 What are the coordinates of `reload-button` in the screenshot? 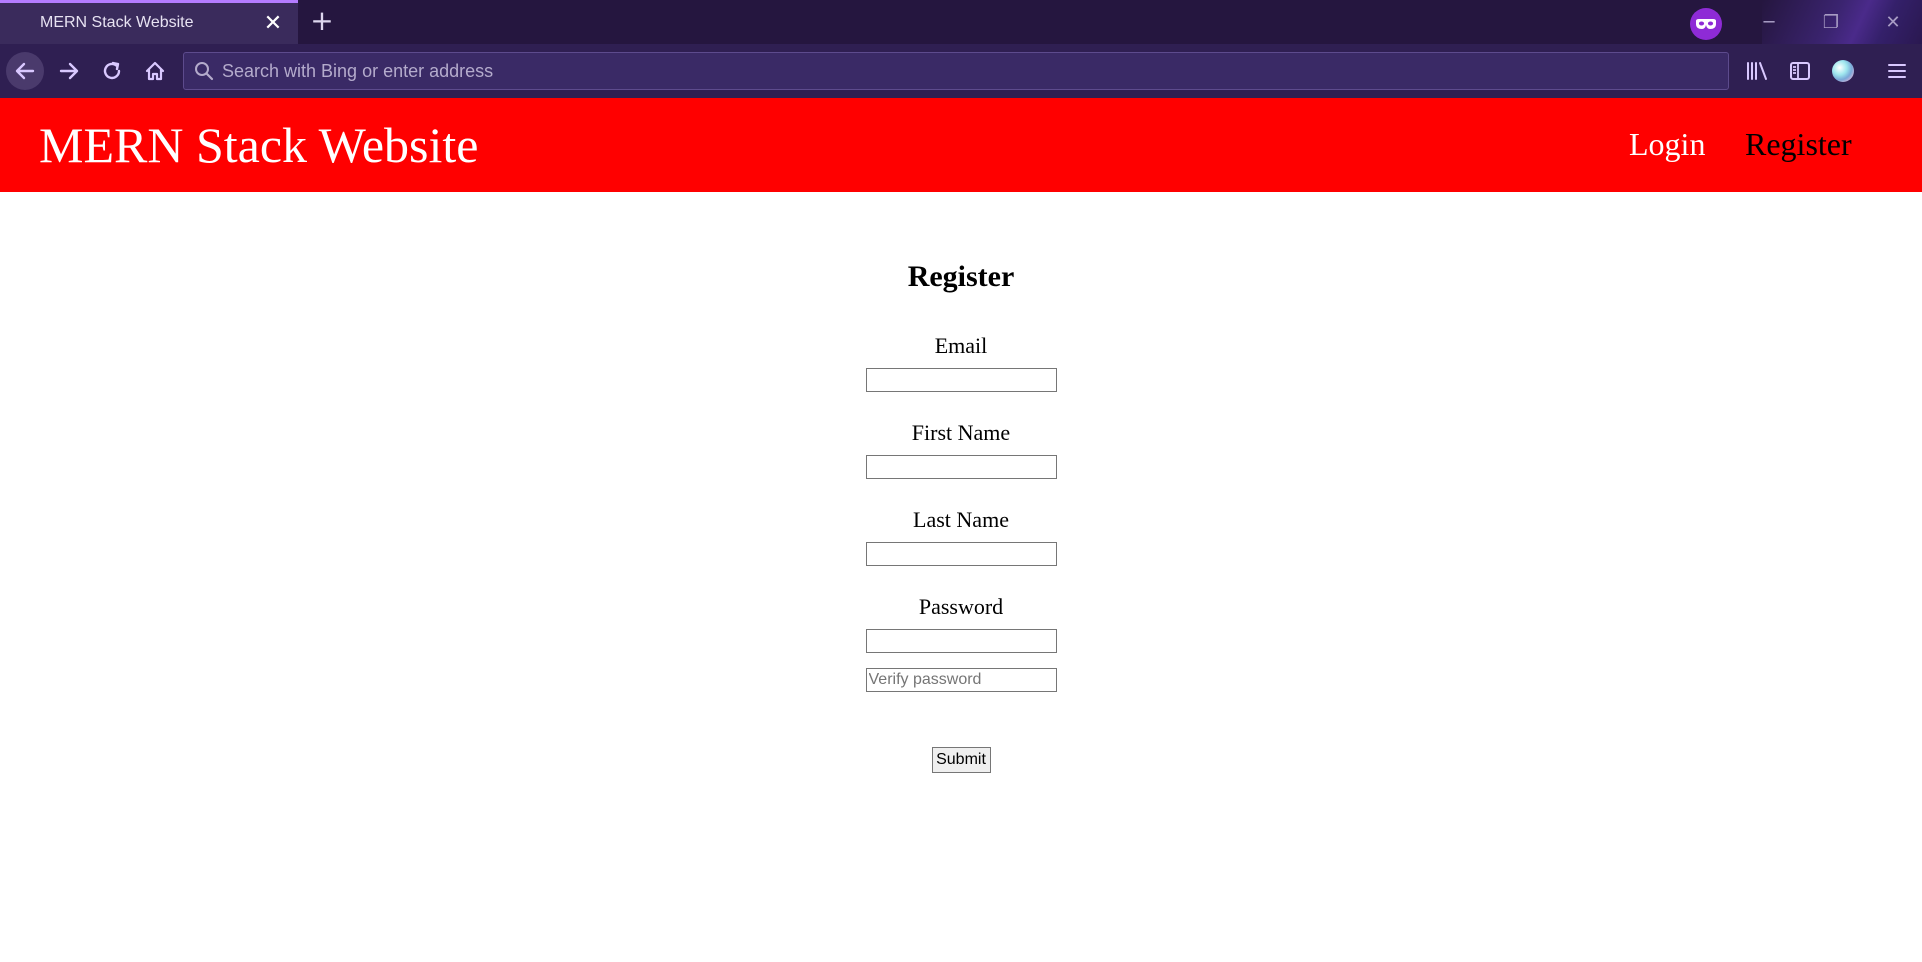 It's located at (112, 71).